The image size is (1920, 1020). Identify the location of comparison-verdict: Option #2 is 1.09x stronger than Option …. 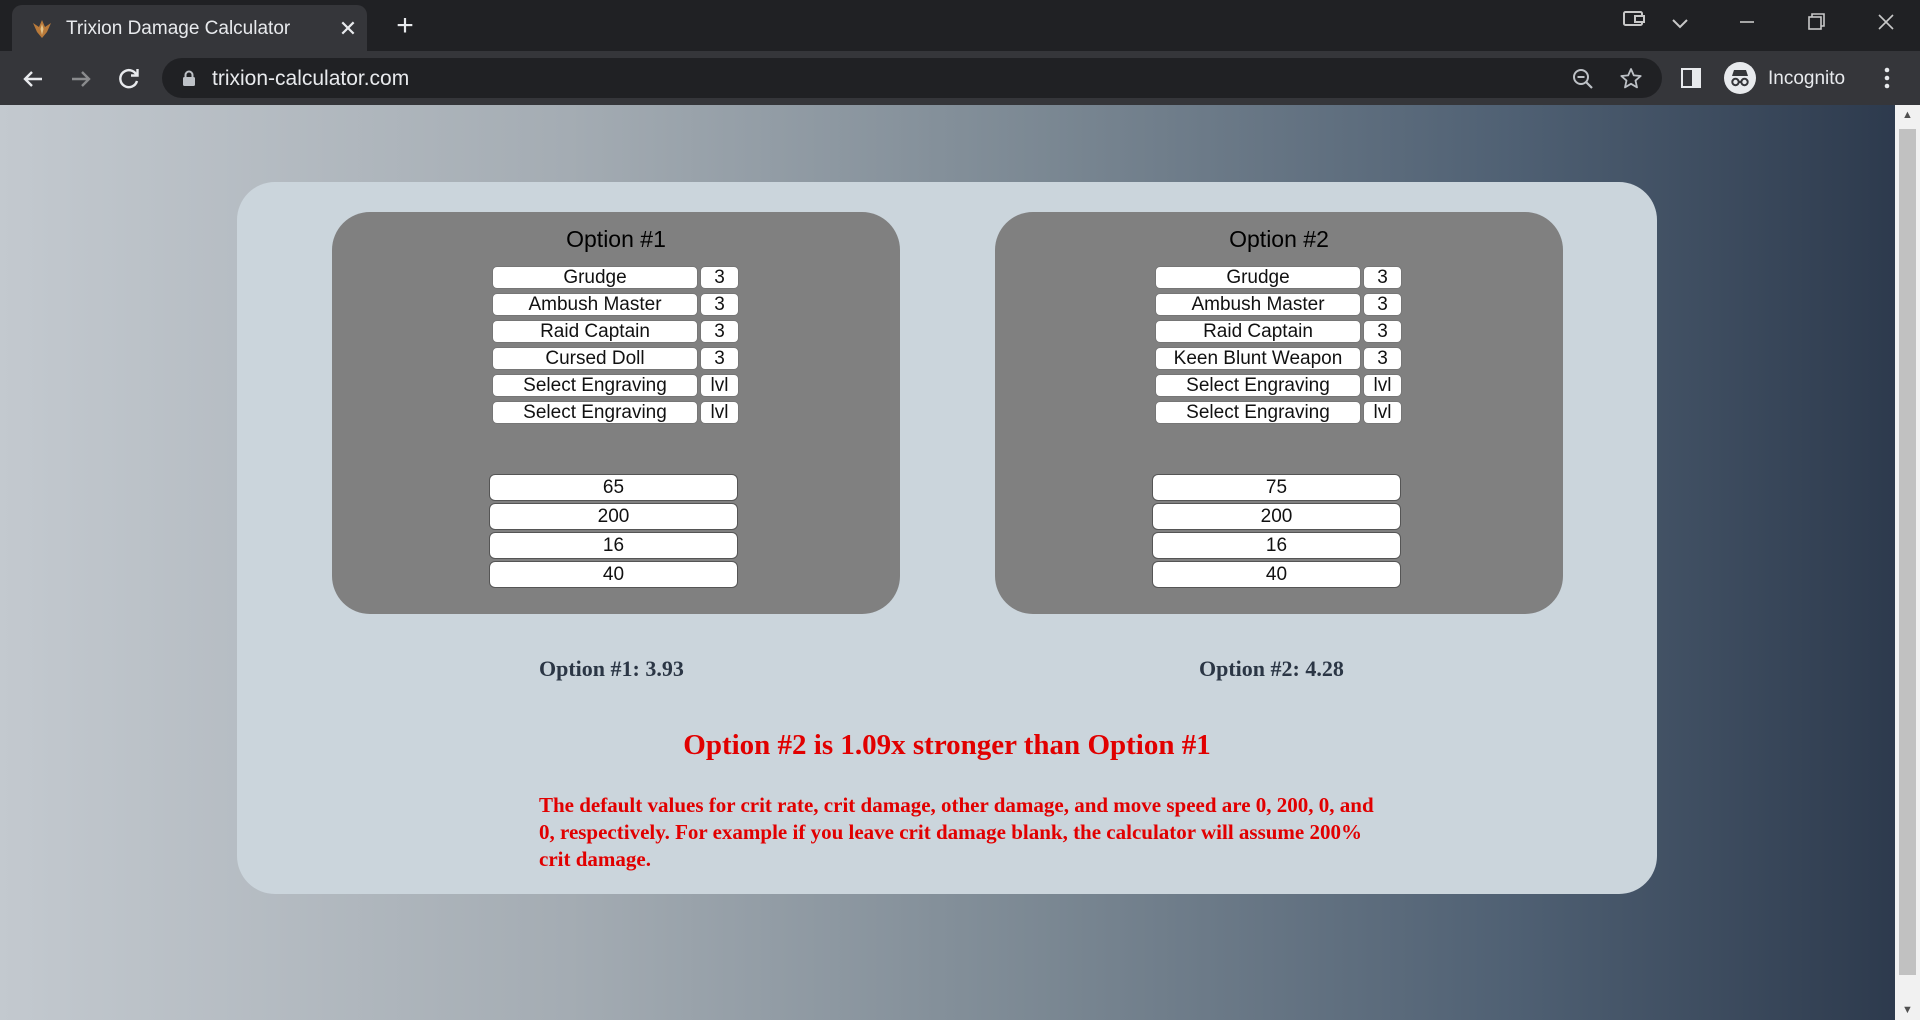
(947, 745).